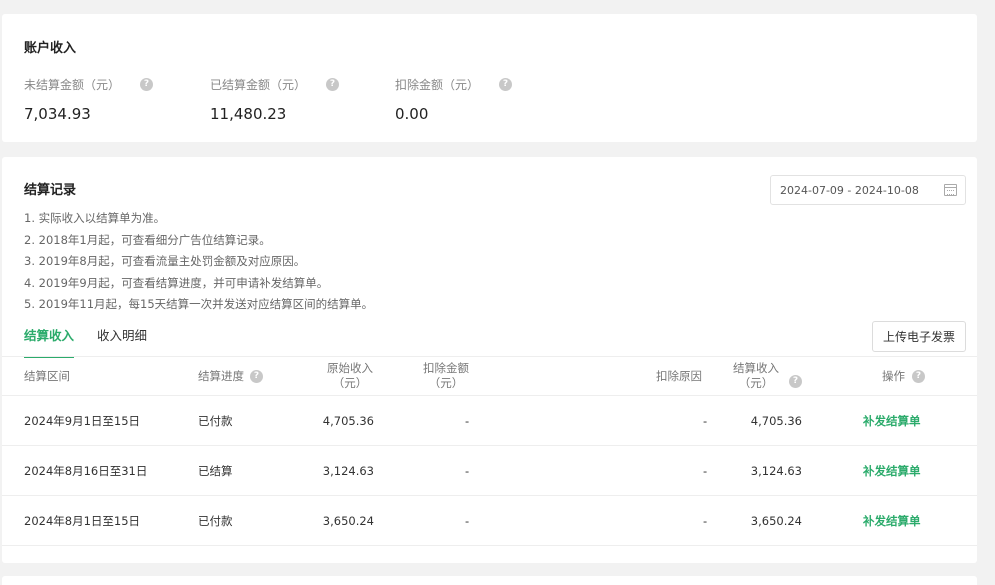  What do you see at coordinates (199, 304) in the screenshot?
I see `note-item: 5. 2019年11月起，每15天结算一次并发送对应结算区间的结算单。` at bounding box center [199, 304].